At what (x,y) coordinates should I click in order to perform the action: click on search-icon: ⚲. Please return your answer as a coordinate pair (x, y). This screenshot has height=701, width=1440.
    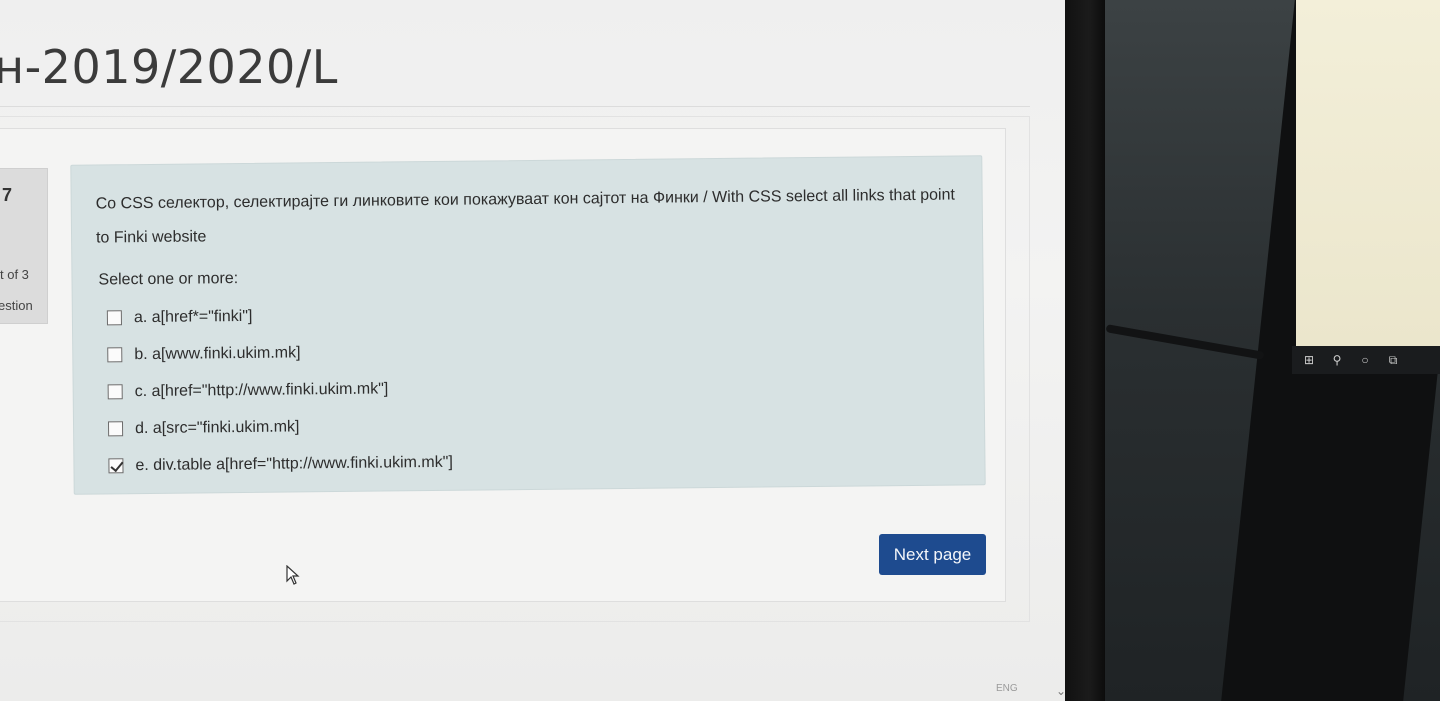
    Looking at the image, I should click on (1337, 360).